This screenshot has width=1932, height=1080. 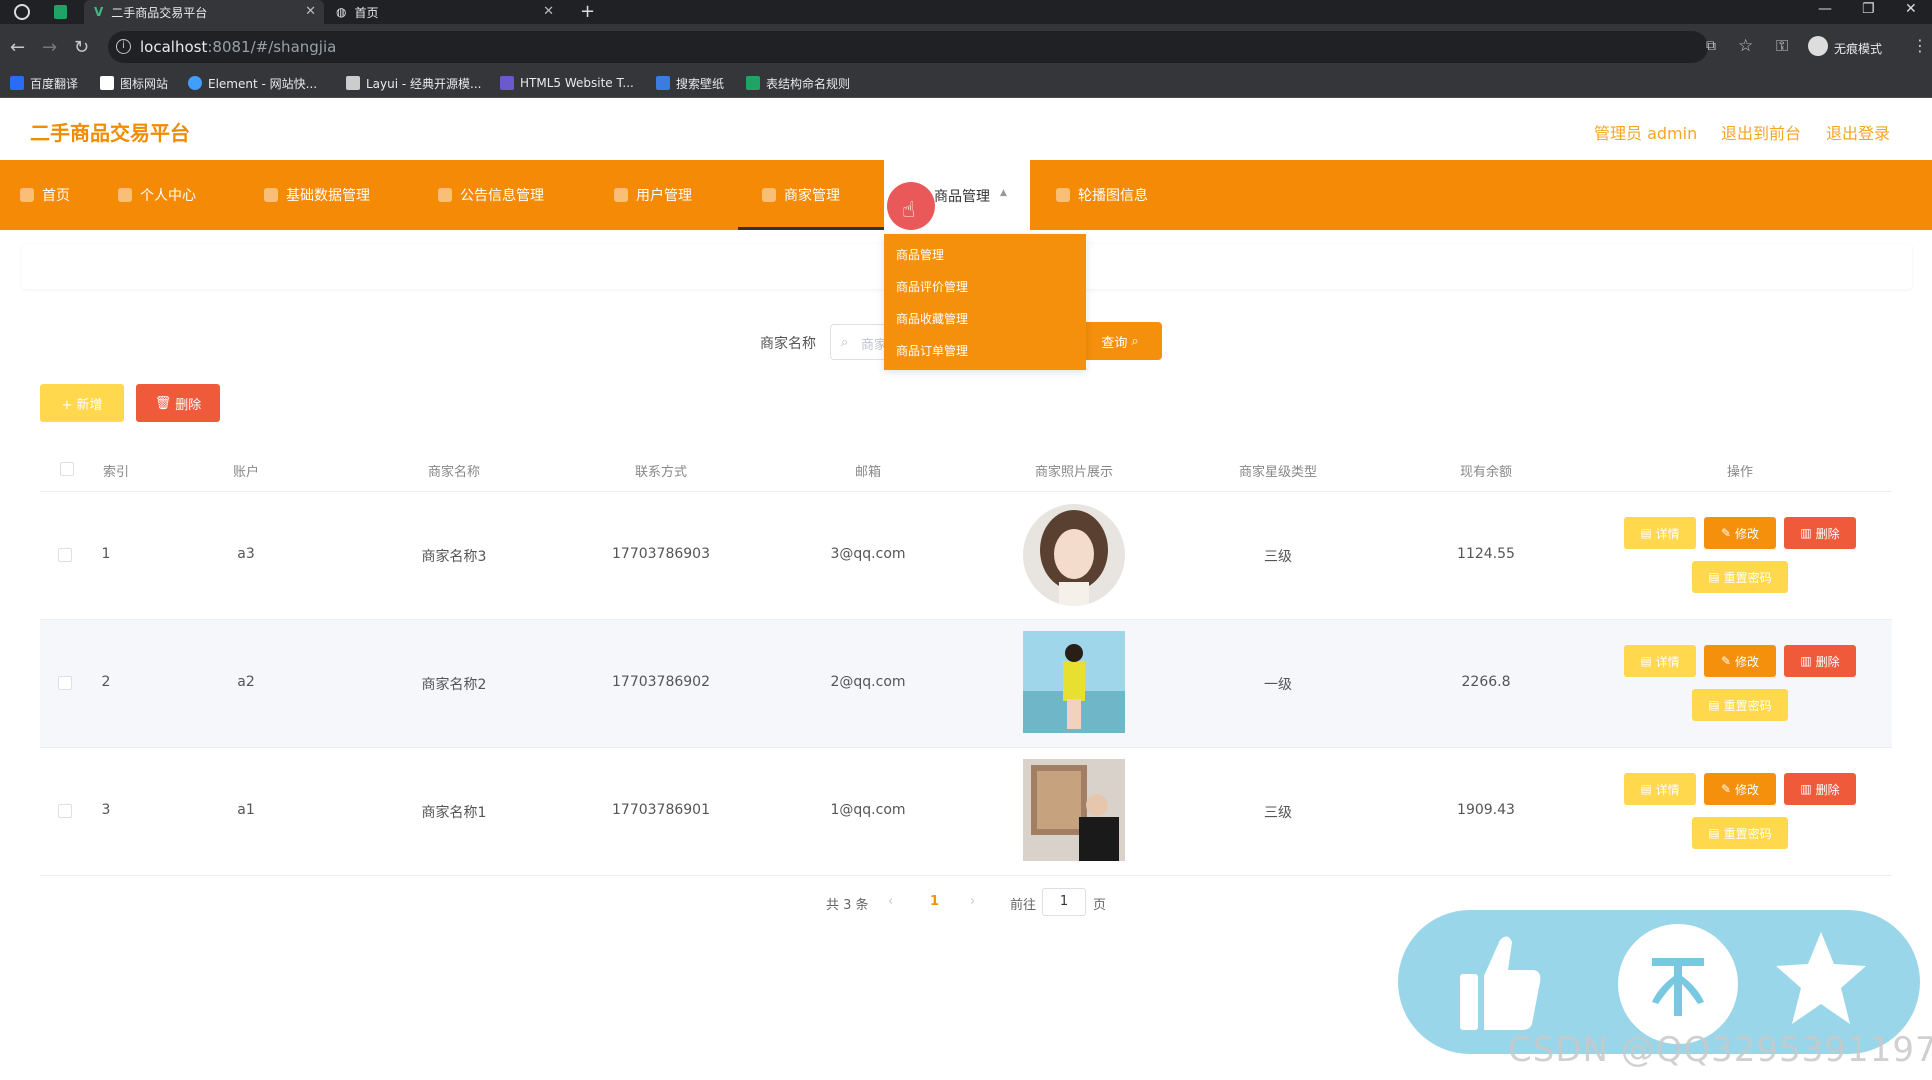 I want to click on pagination-total: 共 3 条, so click(x=847, y=905).